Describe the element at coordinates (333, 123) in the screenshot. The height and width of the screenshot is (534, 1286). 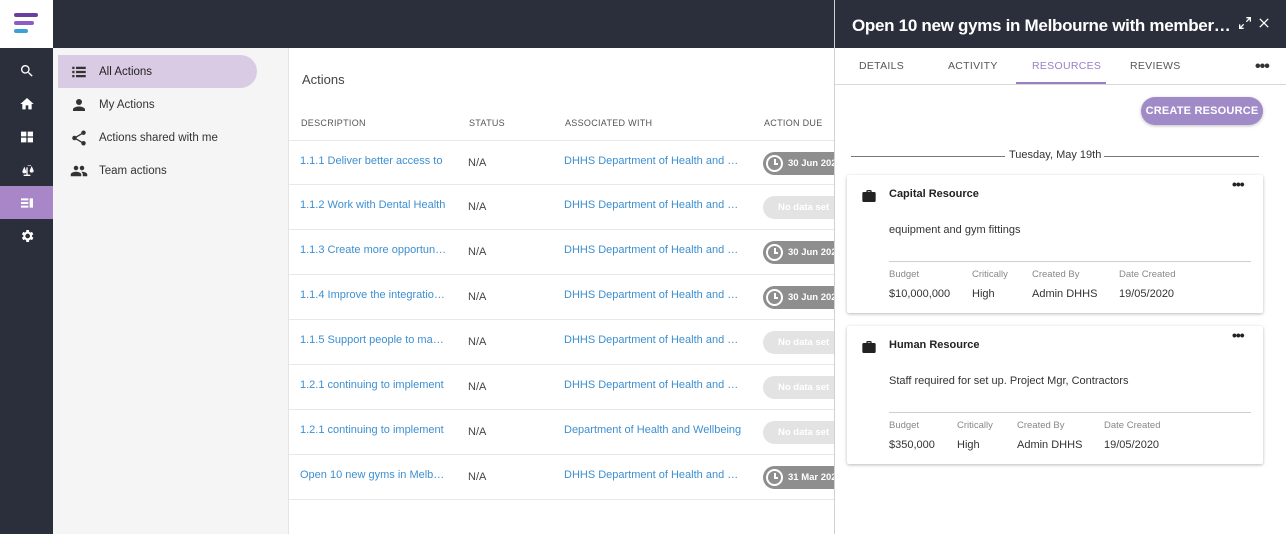
I see `column-header-description: DESCRIPTION` at that location.